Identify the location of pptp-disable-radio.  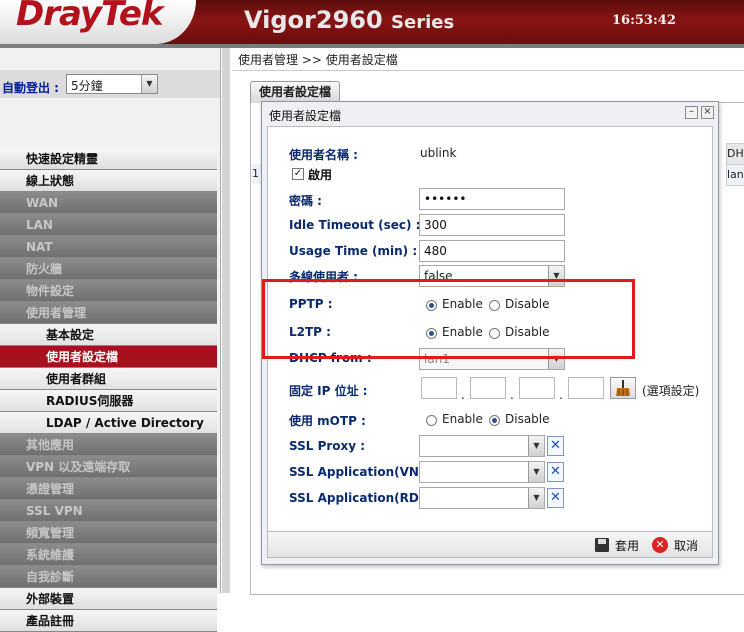
(494, 305).